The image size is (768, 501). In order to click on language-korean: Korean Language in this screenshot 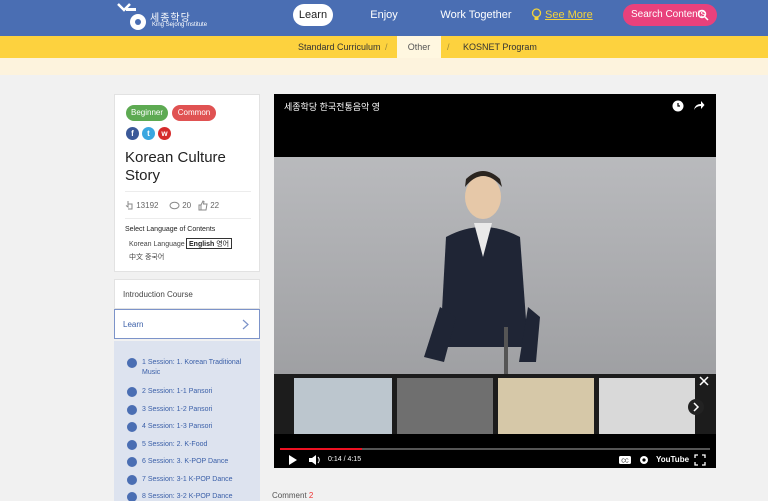, I will do `click(157, 244)`.